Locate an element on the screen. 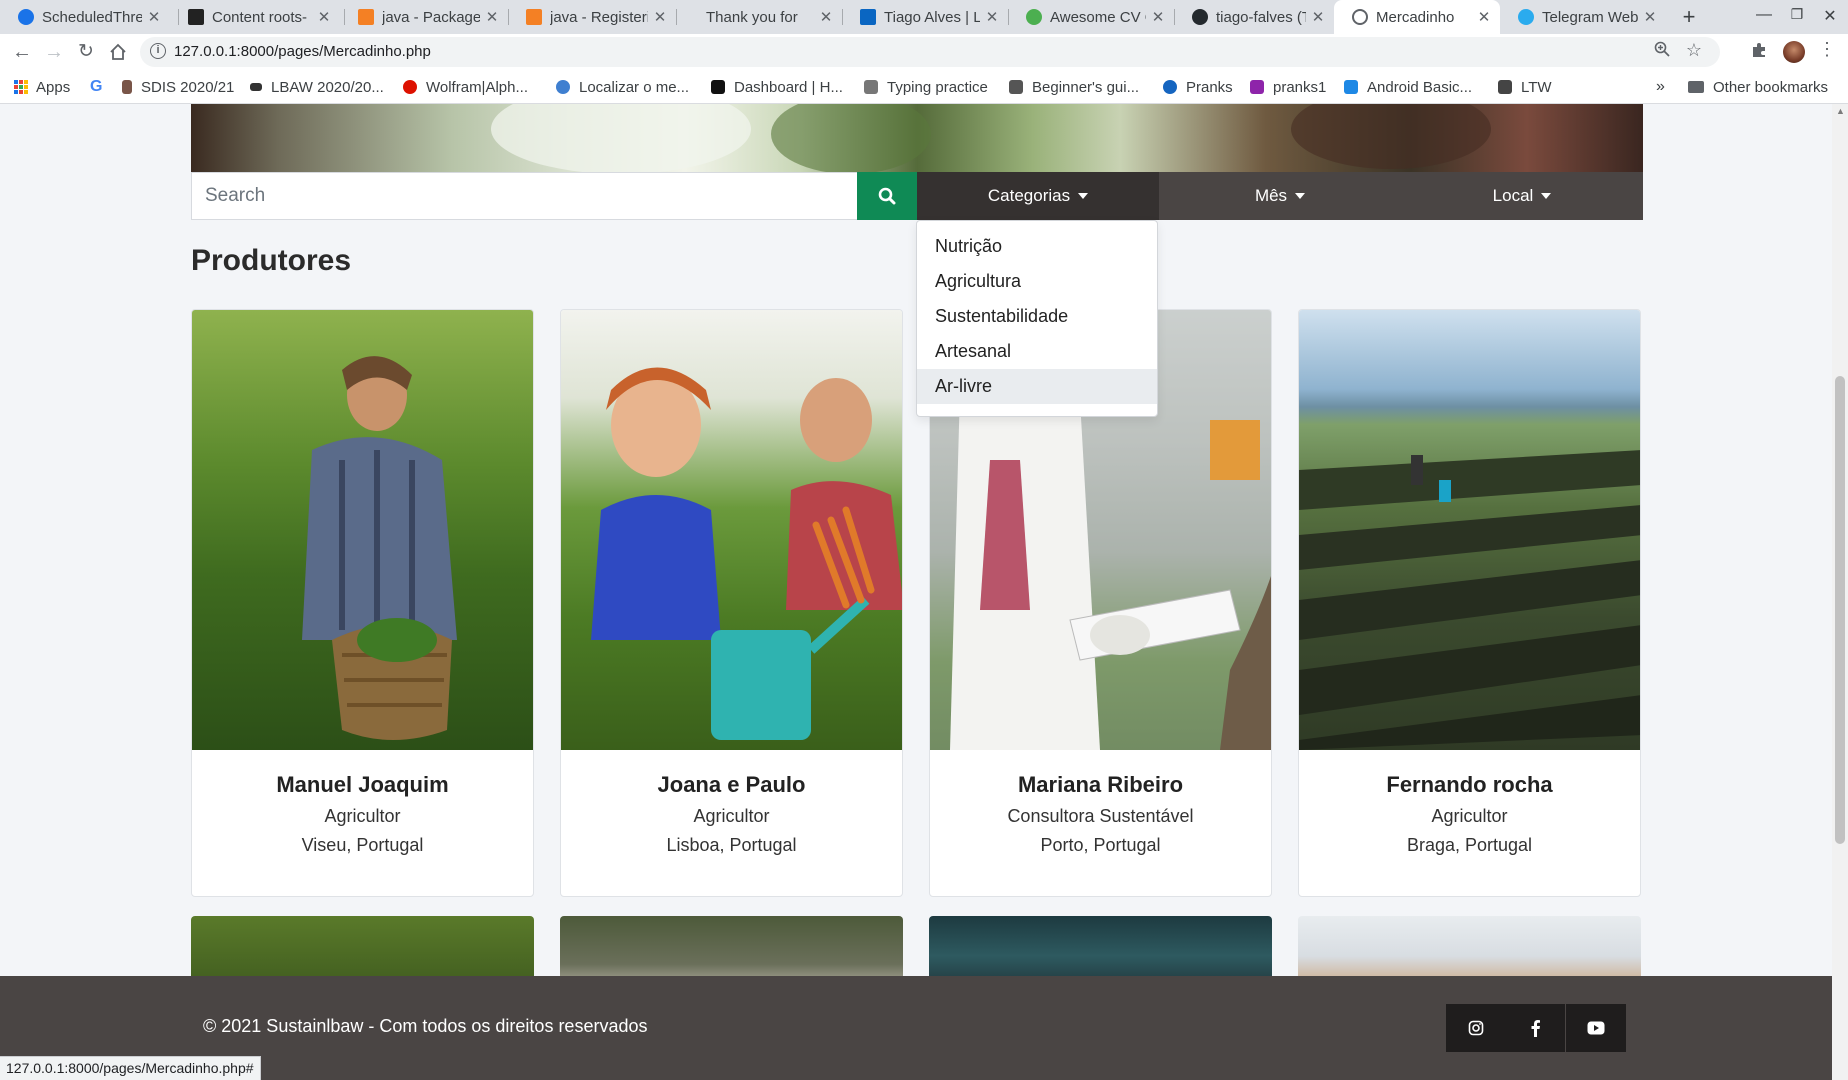 Image resolution: width=1848 pixels, height=1080 pixels. minimize-icon: — is located at coordinates (1764, 15).